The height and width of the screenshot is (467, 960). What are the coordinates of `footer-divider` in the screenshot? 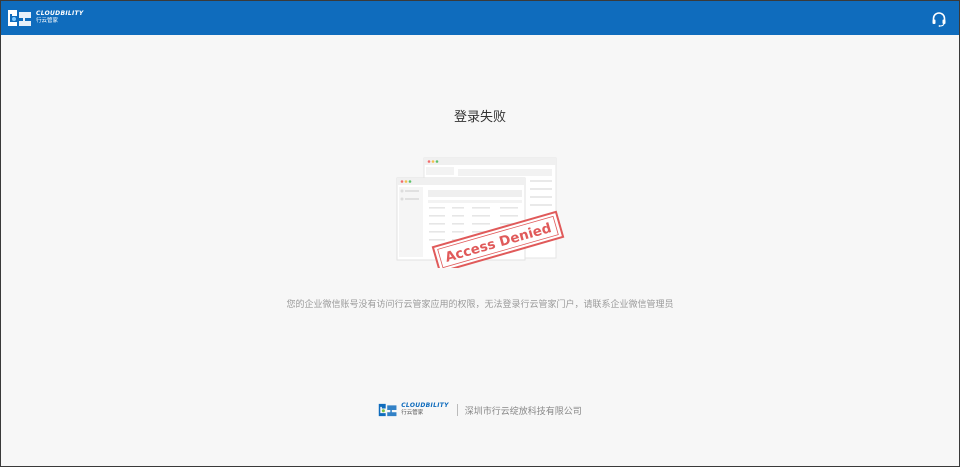 It's located at (457, 410).